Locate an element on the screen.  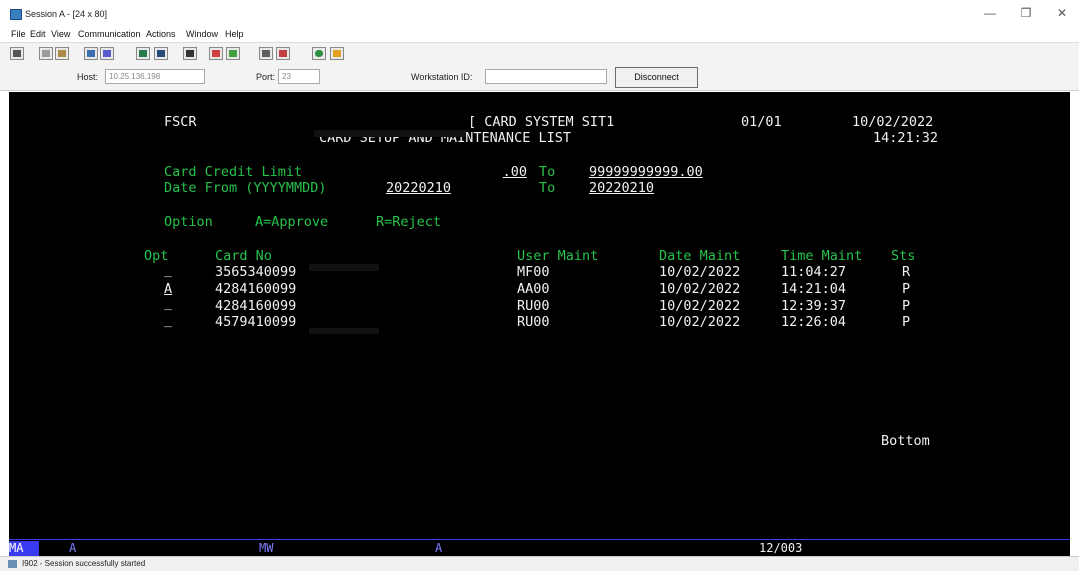
app-icon is located at coordinates (16, 14).